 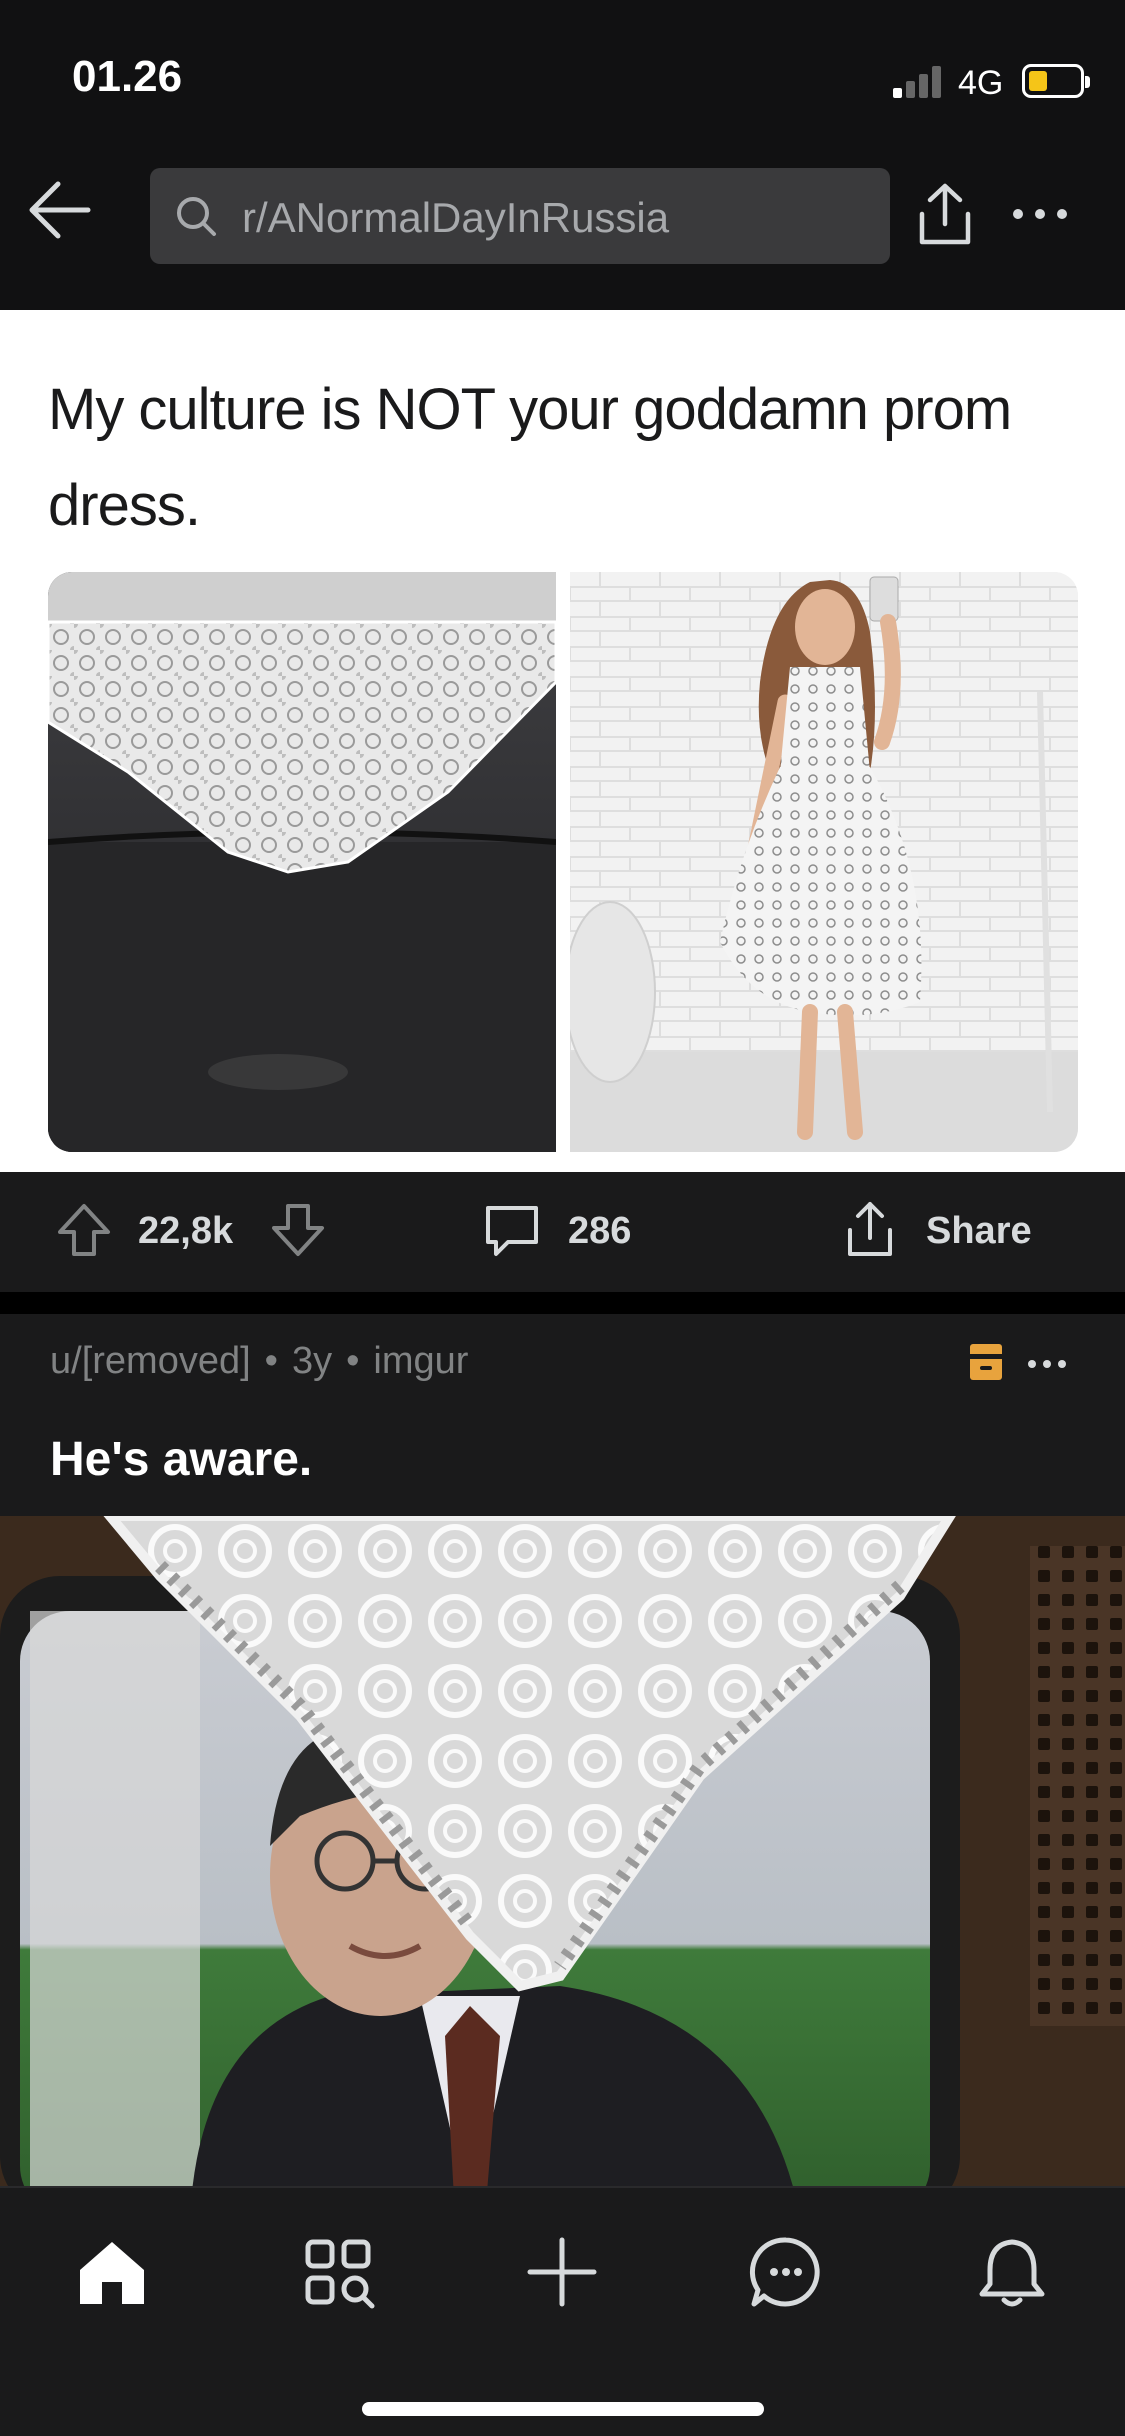 I want to click on search-icon, so click(x=196, y=216).